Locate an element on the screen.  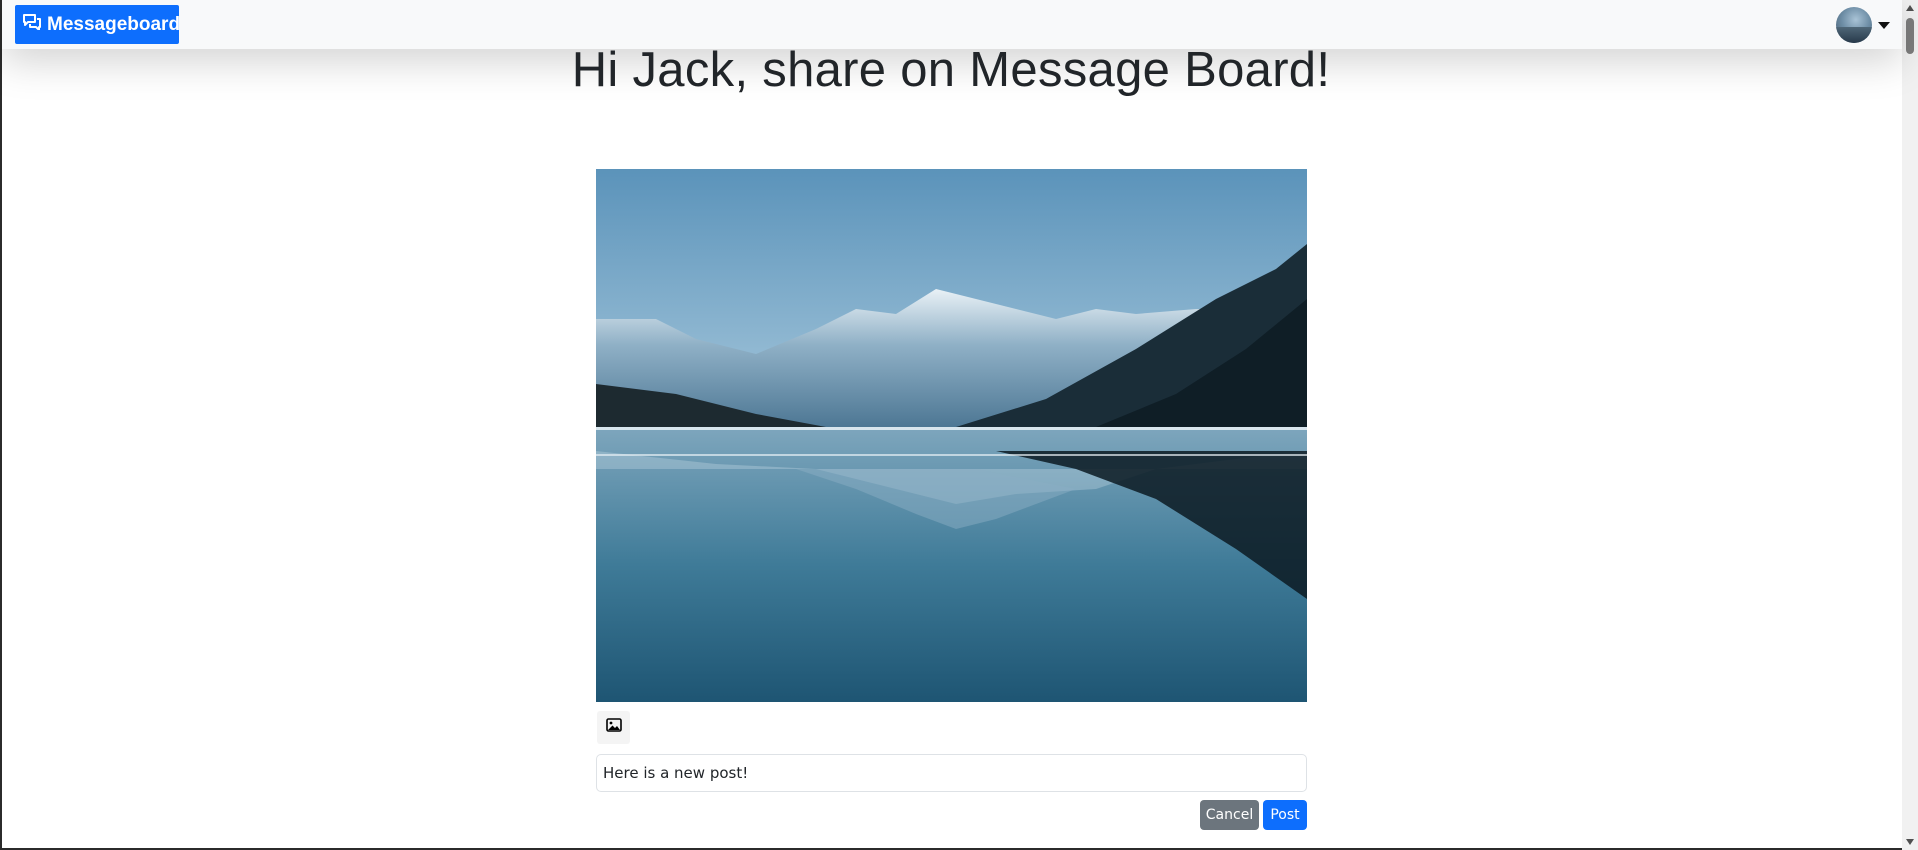
chat-bubbles-icon is located at coordinates (35, 24).